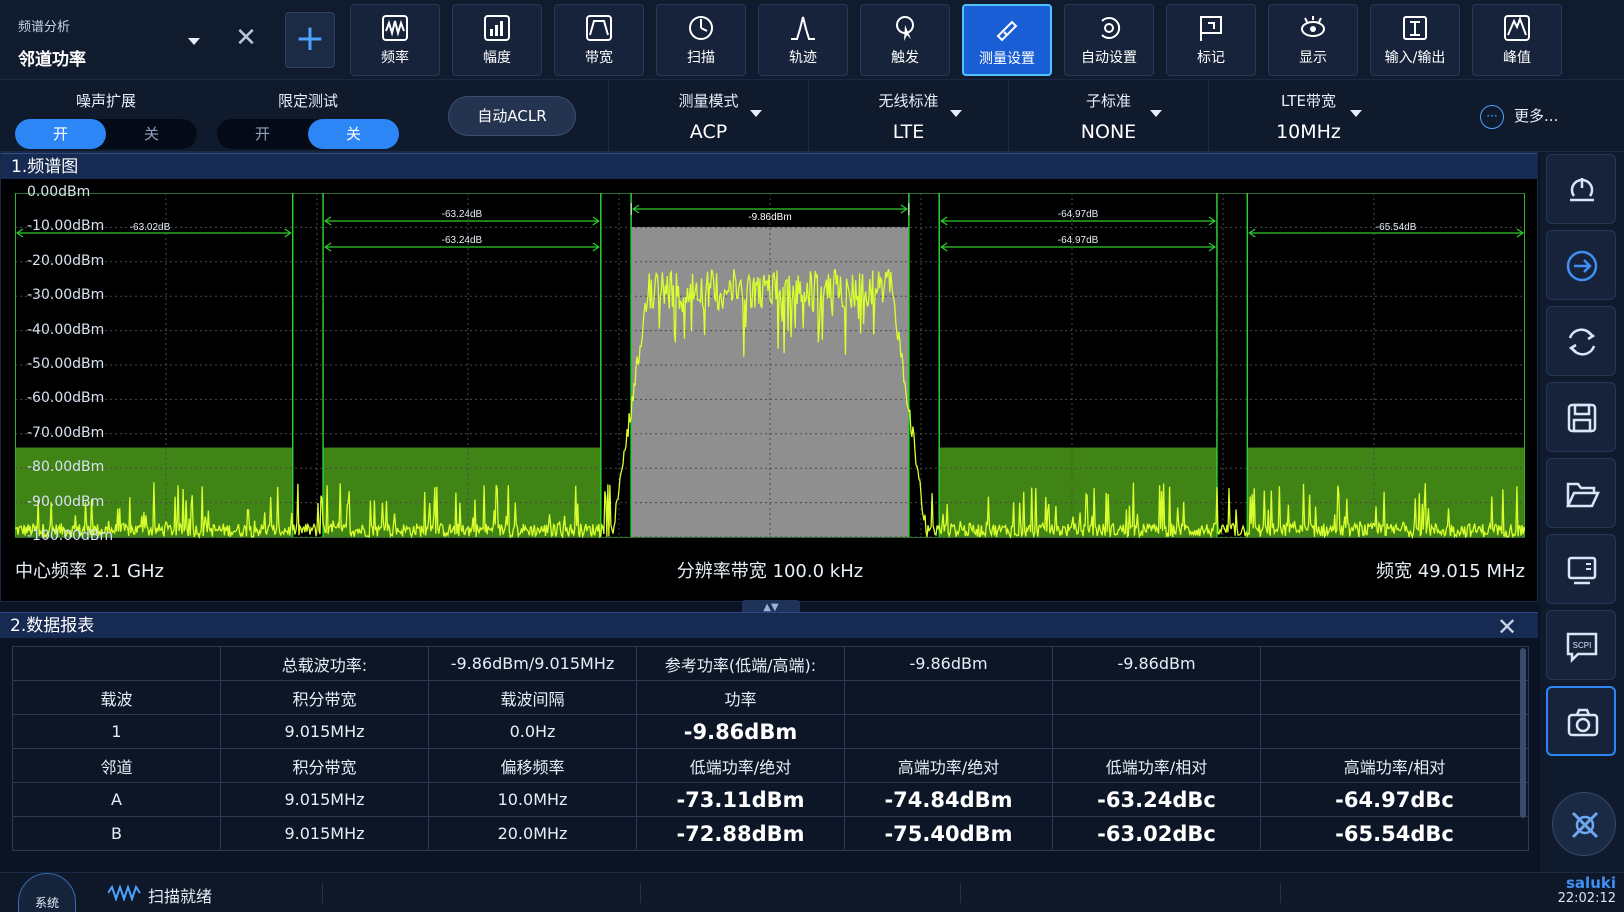 The image size is (1624, 912). Describe the element at coordinates (1523, 733) in the screenshot. I see `table-scrollbar` at that location.